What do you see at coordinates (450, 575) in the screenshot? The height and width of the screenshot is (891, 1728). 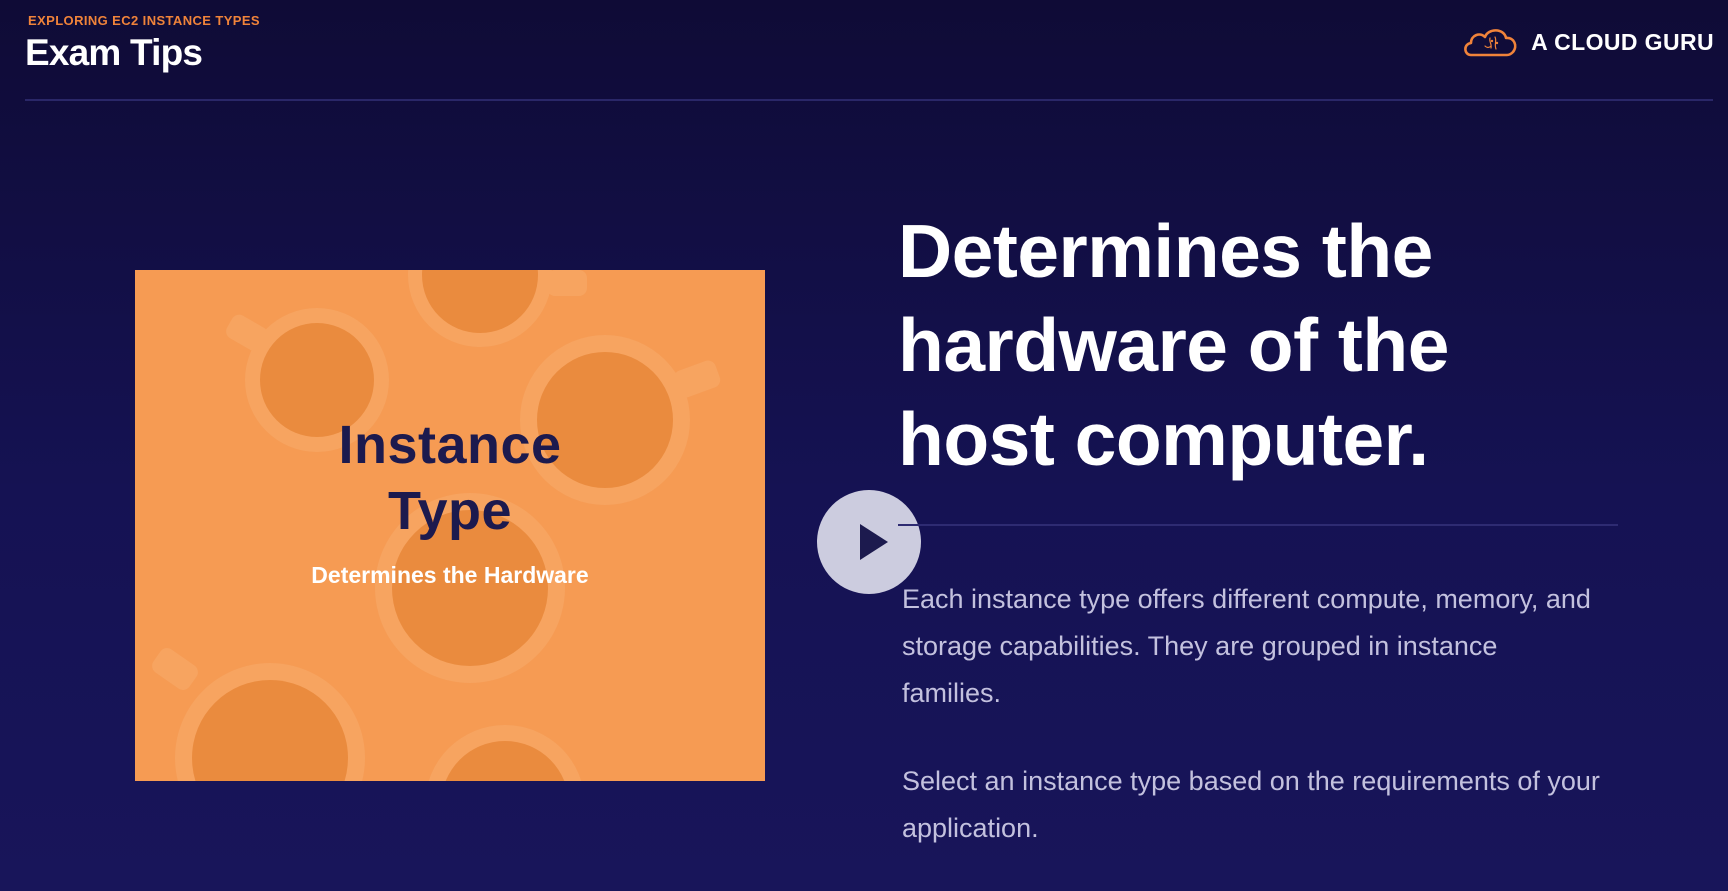 I see `thumbnail-subtitle: Determines the Hardware` at bounding box center [450, 575].